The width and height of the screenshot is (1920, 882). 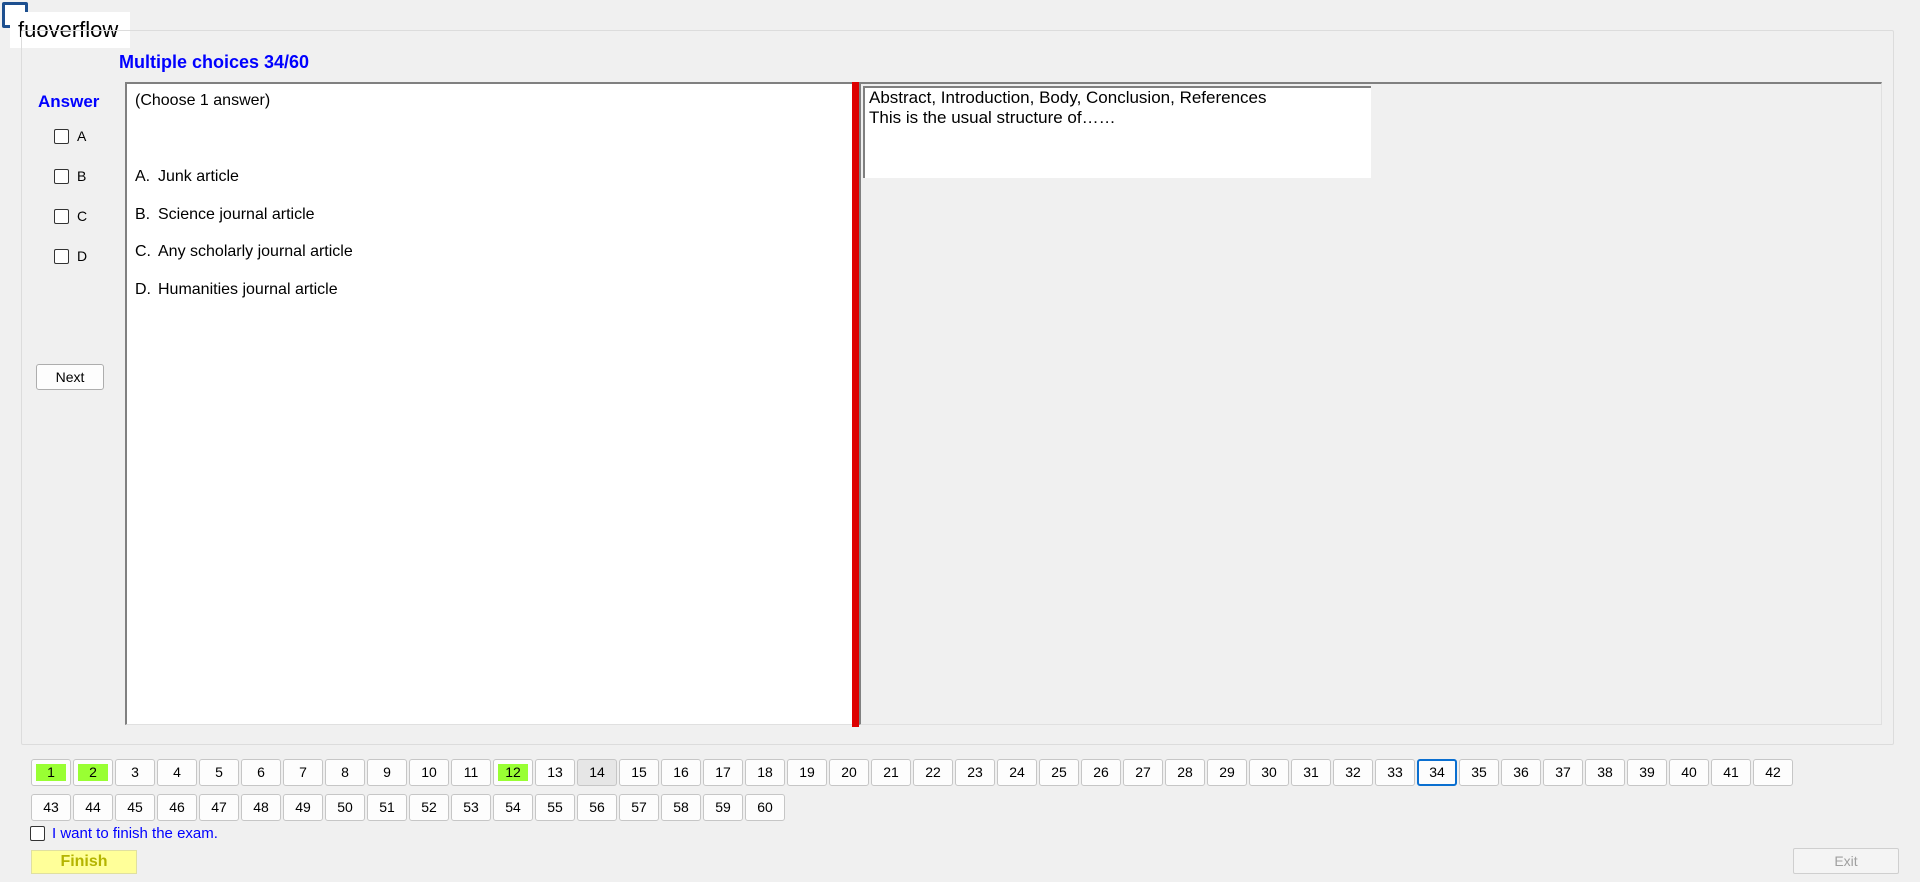 What do you see at coordinates (61, 216) in the screenshot?
I see `answer-c-checkbox` at bounding box center [61, 216].